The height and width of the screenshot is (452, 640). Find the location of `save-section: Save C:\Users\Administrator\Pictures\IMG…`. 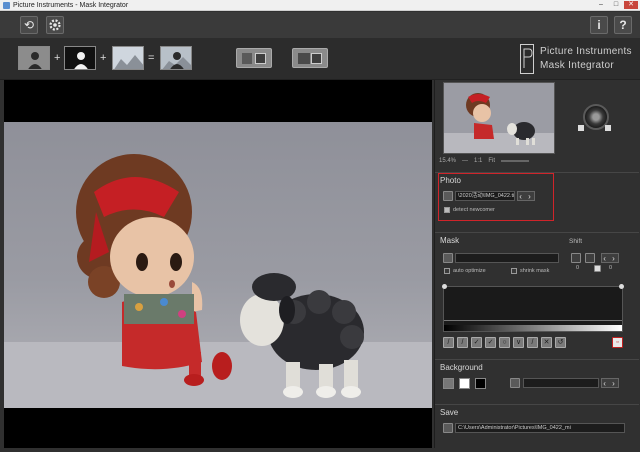

save-section: Save C:\Users\Administrator\Pictures\IMG… is located at coordinates (537, 426).